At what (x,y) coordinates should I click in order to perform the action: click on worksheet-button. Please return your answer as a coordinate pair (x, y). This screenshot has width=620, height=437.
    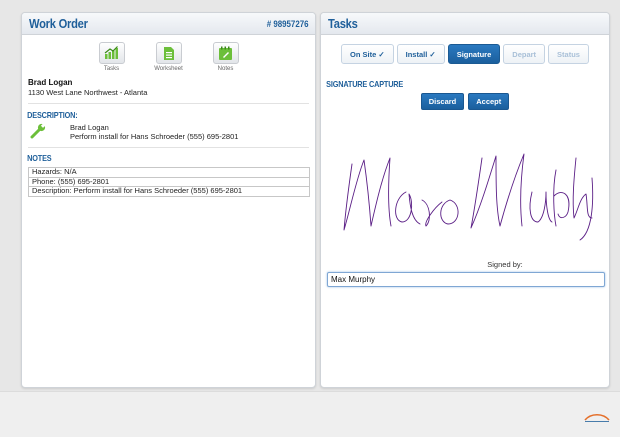
    Looking at the image, I should click on (168, 53).